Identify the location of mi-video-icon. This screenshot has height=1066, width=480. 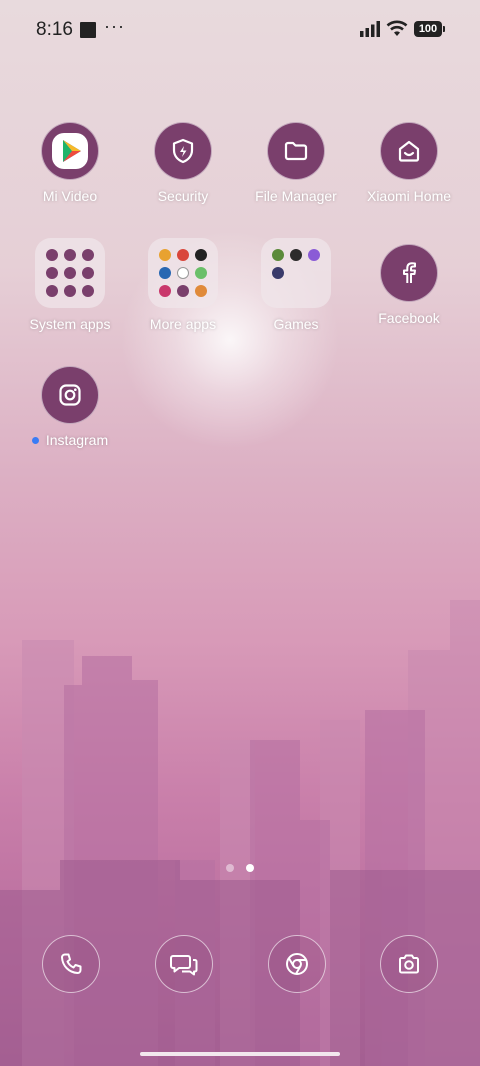
(70, 151).